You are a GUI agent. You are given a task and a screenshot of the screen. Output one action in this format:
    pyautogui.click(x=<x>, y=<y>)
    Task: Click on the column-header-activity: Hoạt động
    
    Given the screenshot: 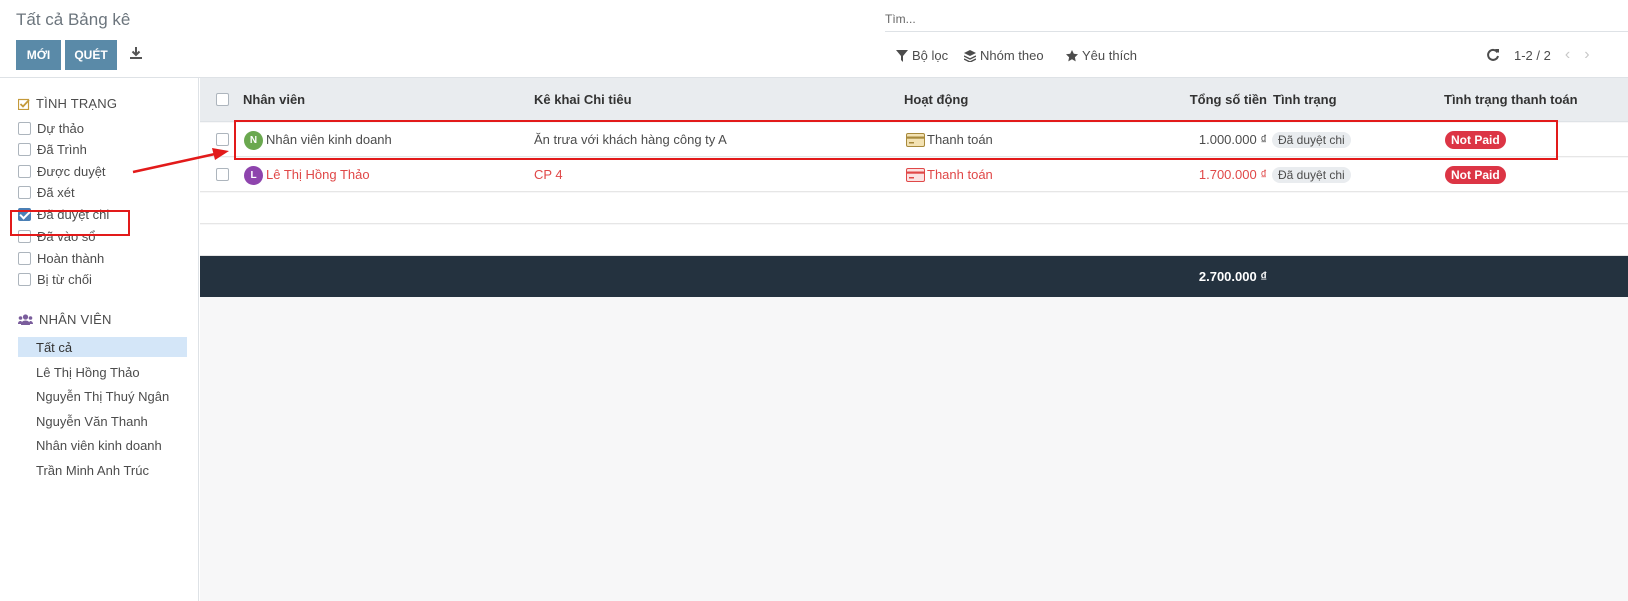 What is the action you would take?
    pyautogui.click(x=936, y=99)
    